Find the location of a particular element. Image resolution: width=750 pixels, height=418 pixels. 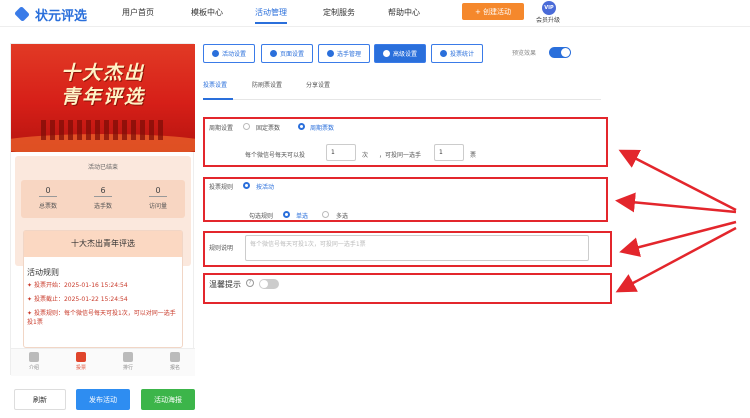

annotation-arrows is located at coordinates (676, 221).